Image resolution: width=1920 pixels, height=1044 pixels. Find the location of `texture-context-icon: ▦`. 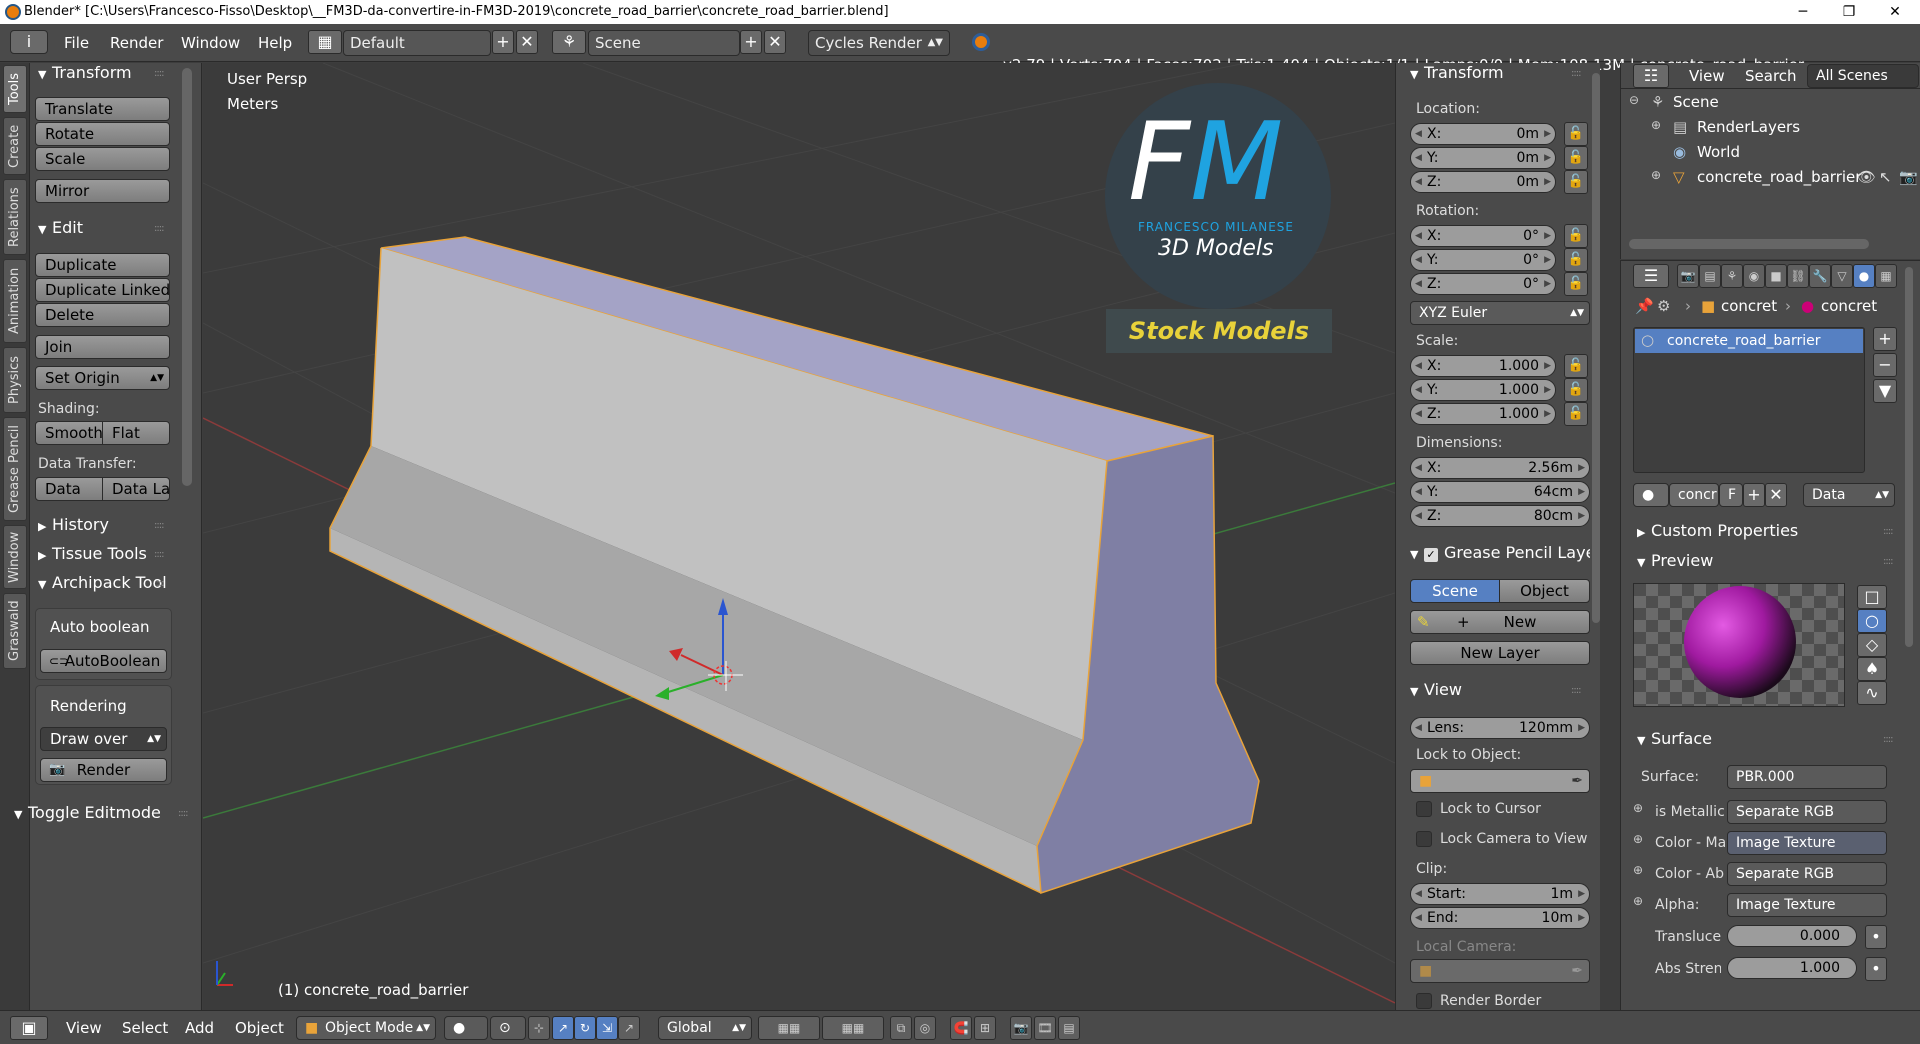

texture-context-icon: ▦ is located at coordinates (1886, 276).